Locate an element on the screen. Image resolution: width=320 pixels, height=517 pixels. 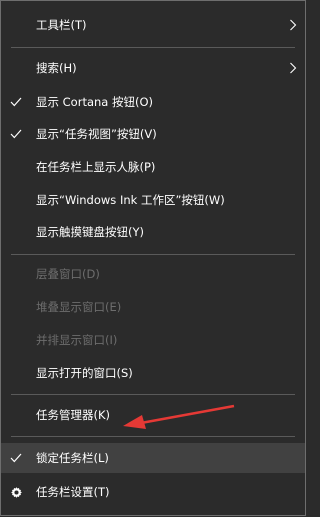
menu-item-show-task-view: 显示“任务视图”按钮(V) is located at coordinates (153, 134).